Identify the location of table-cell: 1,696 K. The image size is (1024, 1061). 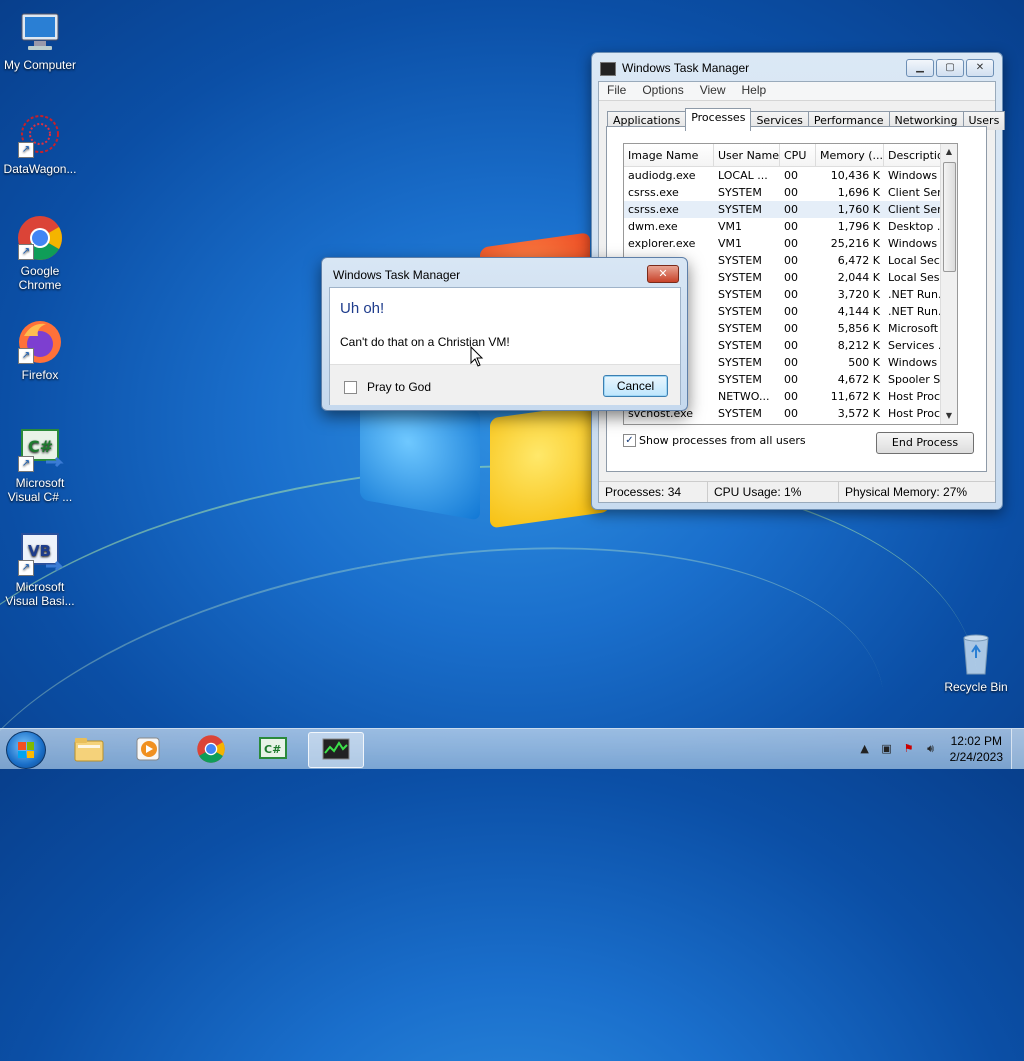
(858, 192).